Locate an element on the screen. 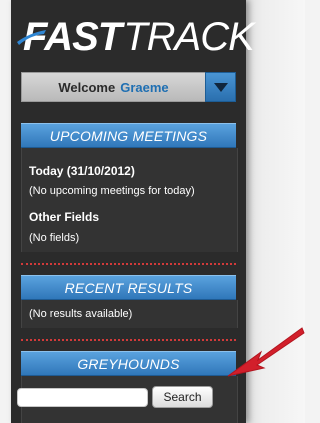  greyhounds-search-input is located at coordinates (82, 397).